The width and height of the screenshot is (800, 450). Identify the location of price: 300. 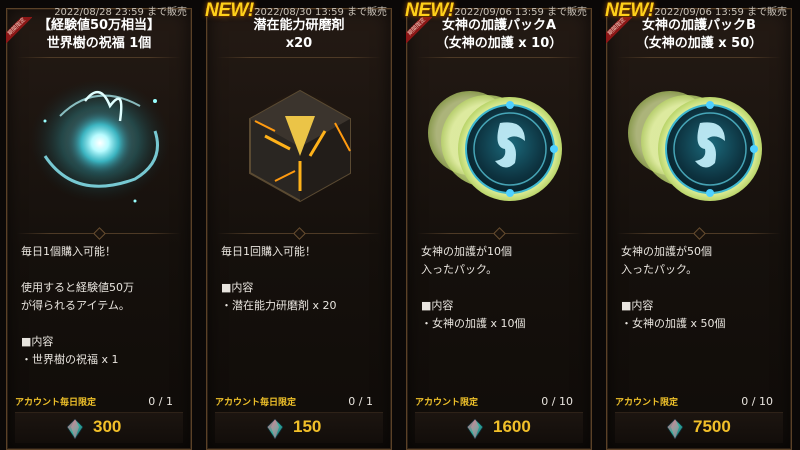
(107, 426).